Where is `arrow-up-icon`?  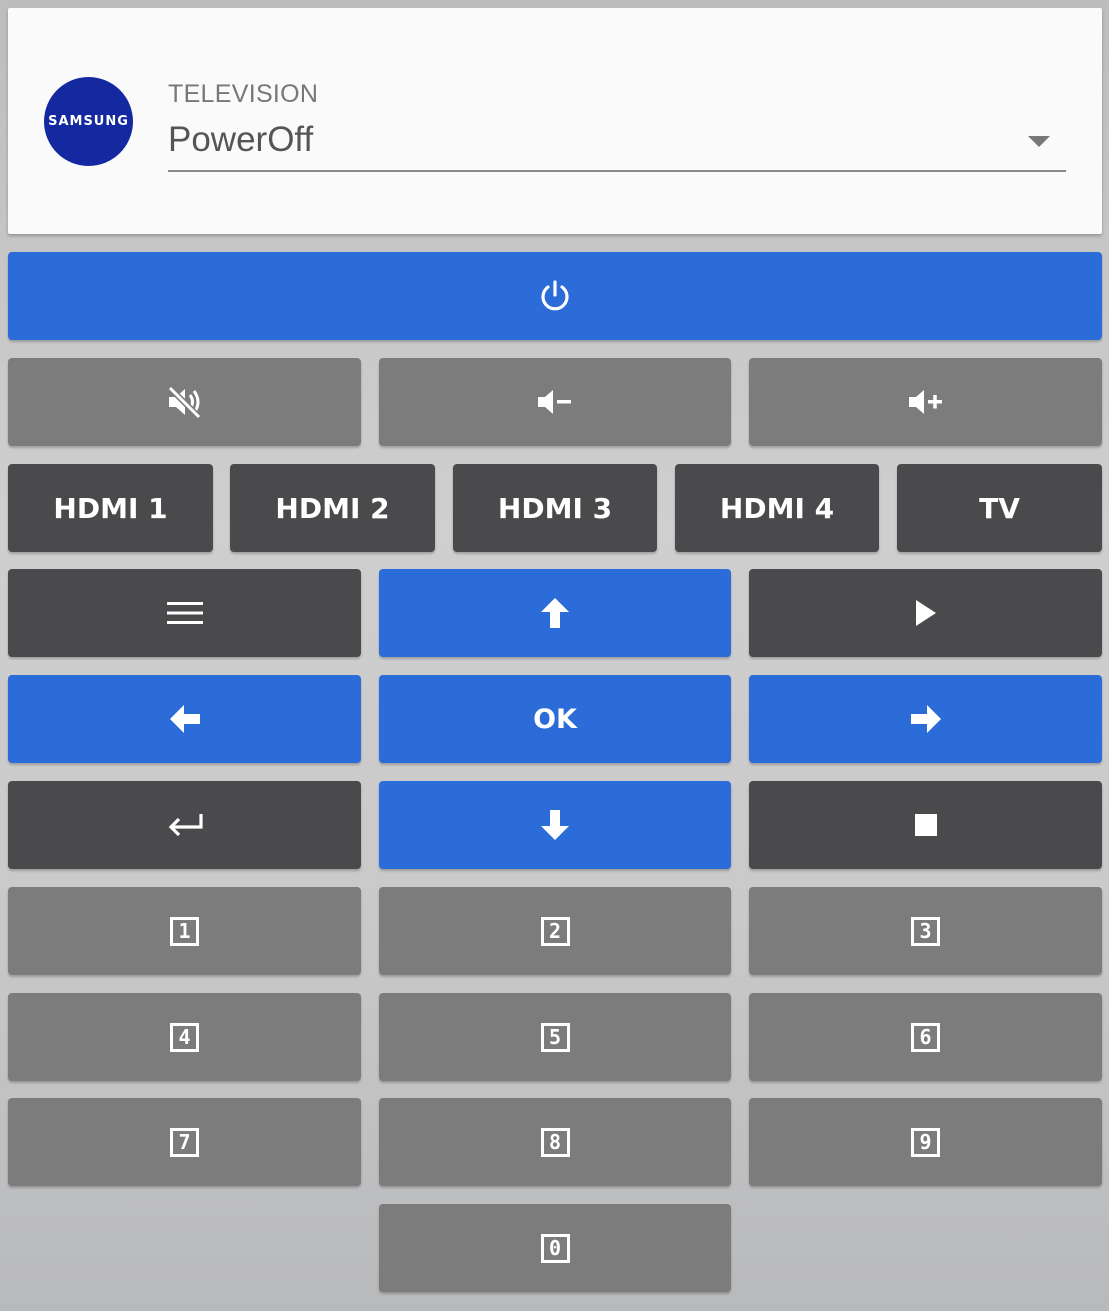
arrow-up-icon is located at coordinates (555, 613).